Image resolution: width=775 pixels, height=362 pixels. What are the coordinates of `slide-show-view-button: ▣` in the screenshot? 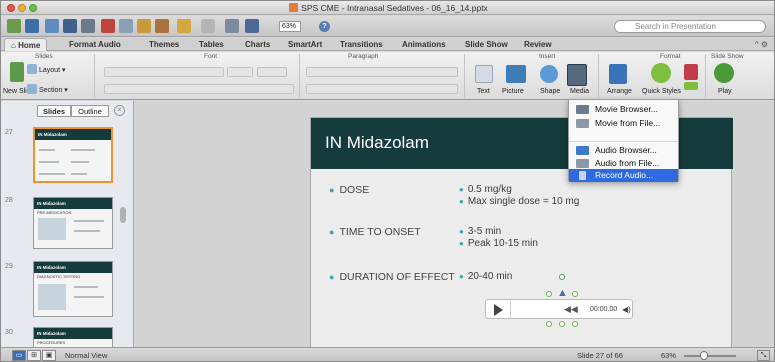 It's located at (49, 355).